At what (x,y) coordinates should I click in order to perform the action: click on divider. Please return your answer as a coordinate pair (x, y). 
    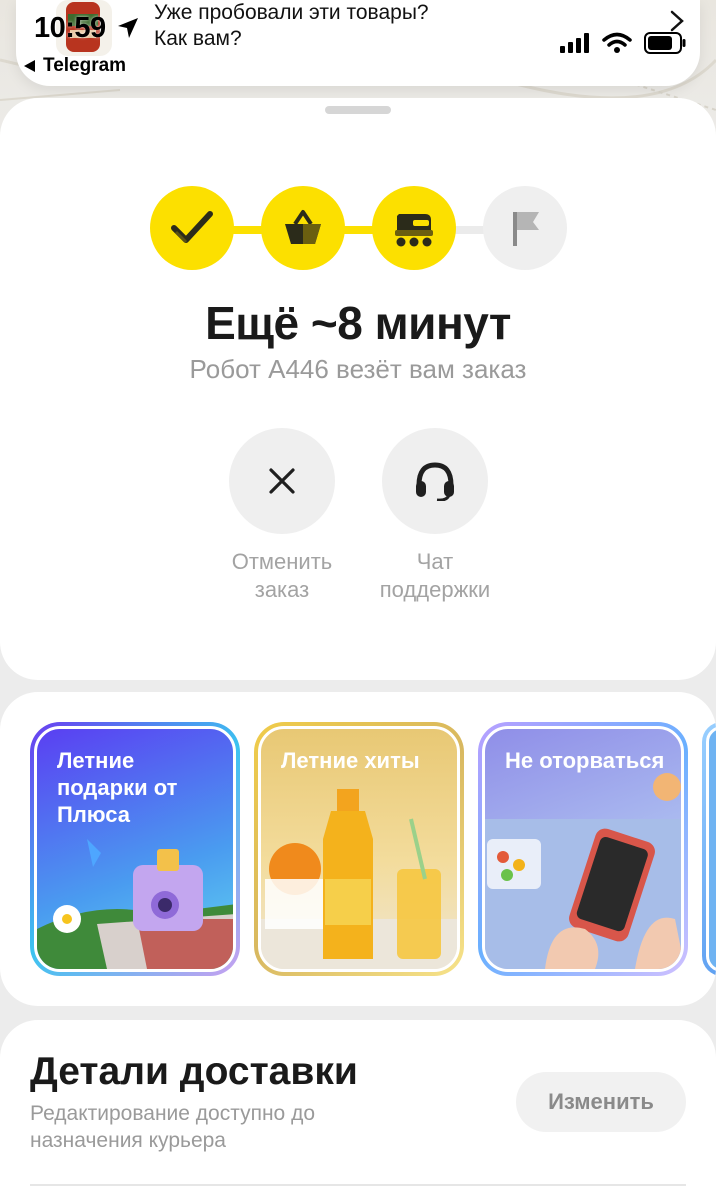
    Looking at the image, I should click on (358, 1185).